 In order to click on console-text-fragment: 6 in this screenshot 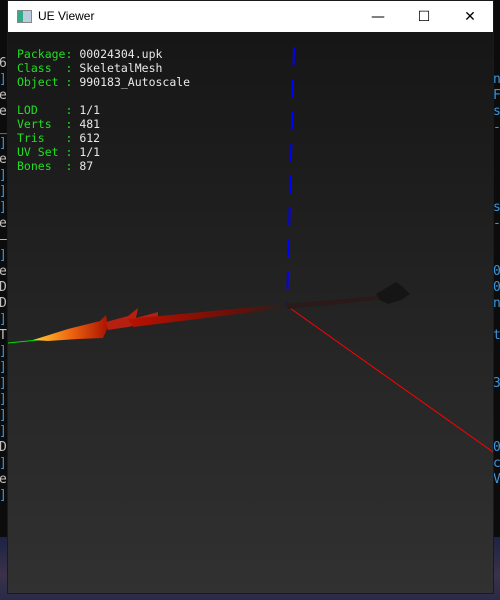, I will do `click(3, 63)`.